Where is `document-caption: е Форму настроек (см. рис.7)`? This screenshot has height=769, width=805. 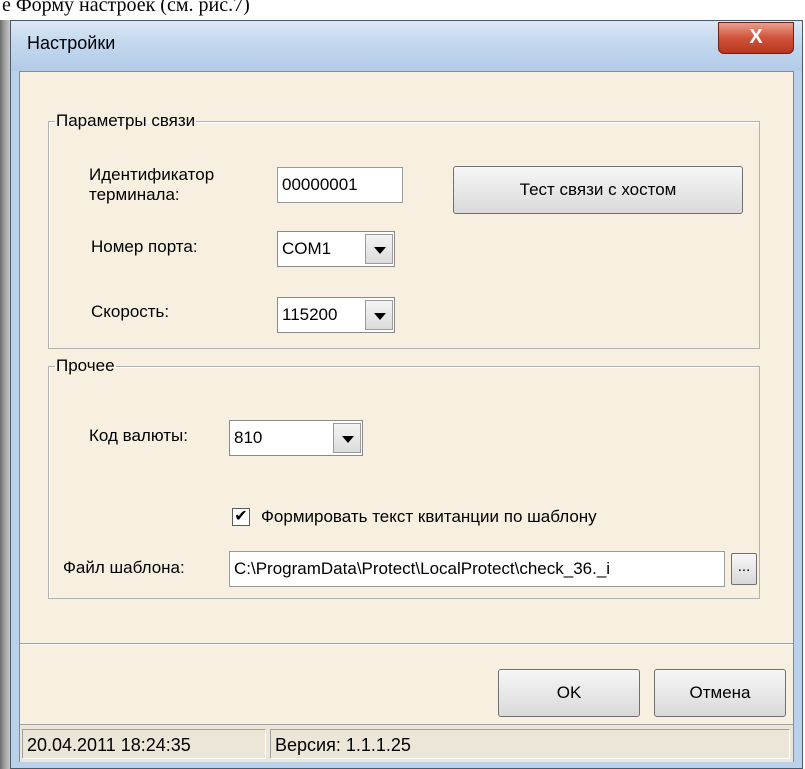 document-caption: е Форму настроек (см. рис.7) is located at coordinates (126, 8).